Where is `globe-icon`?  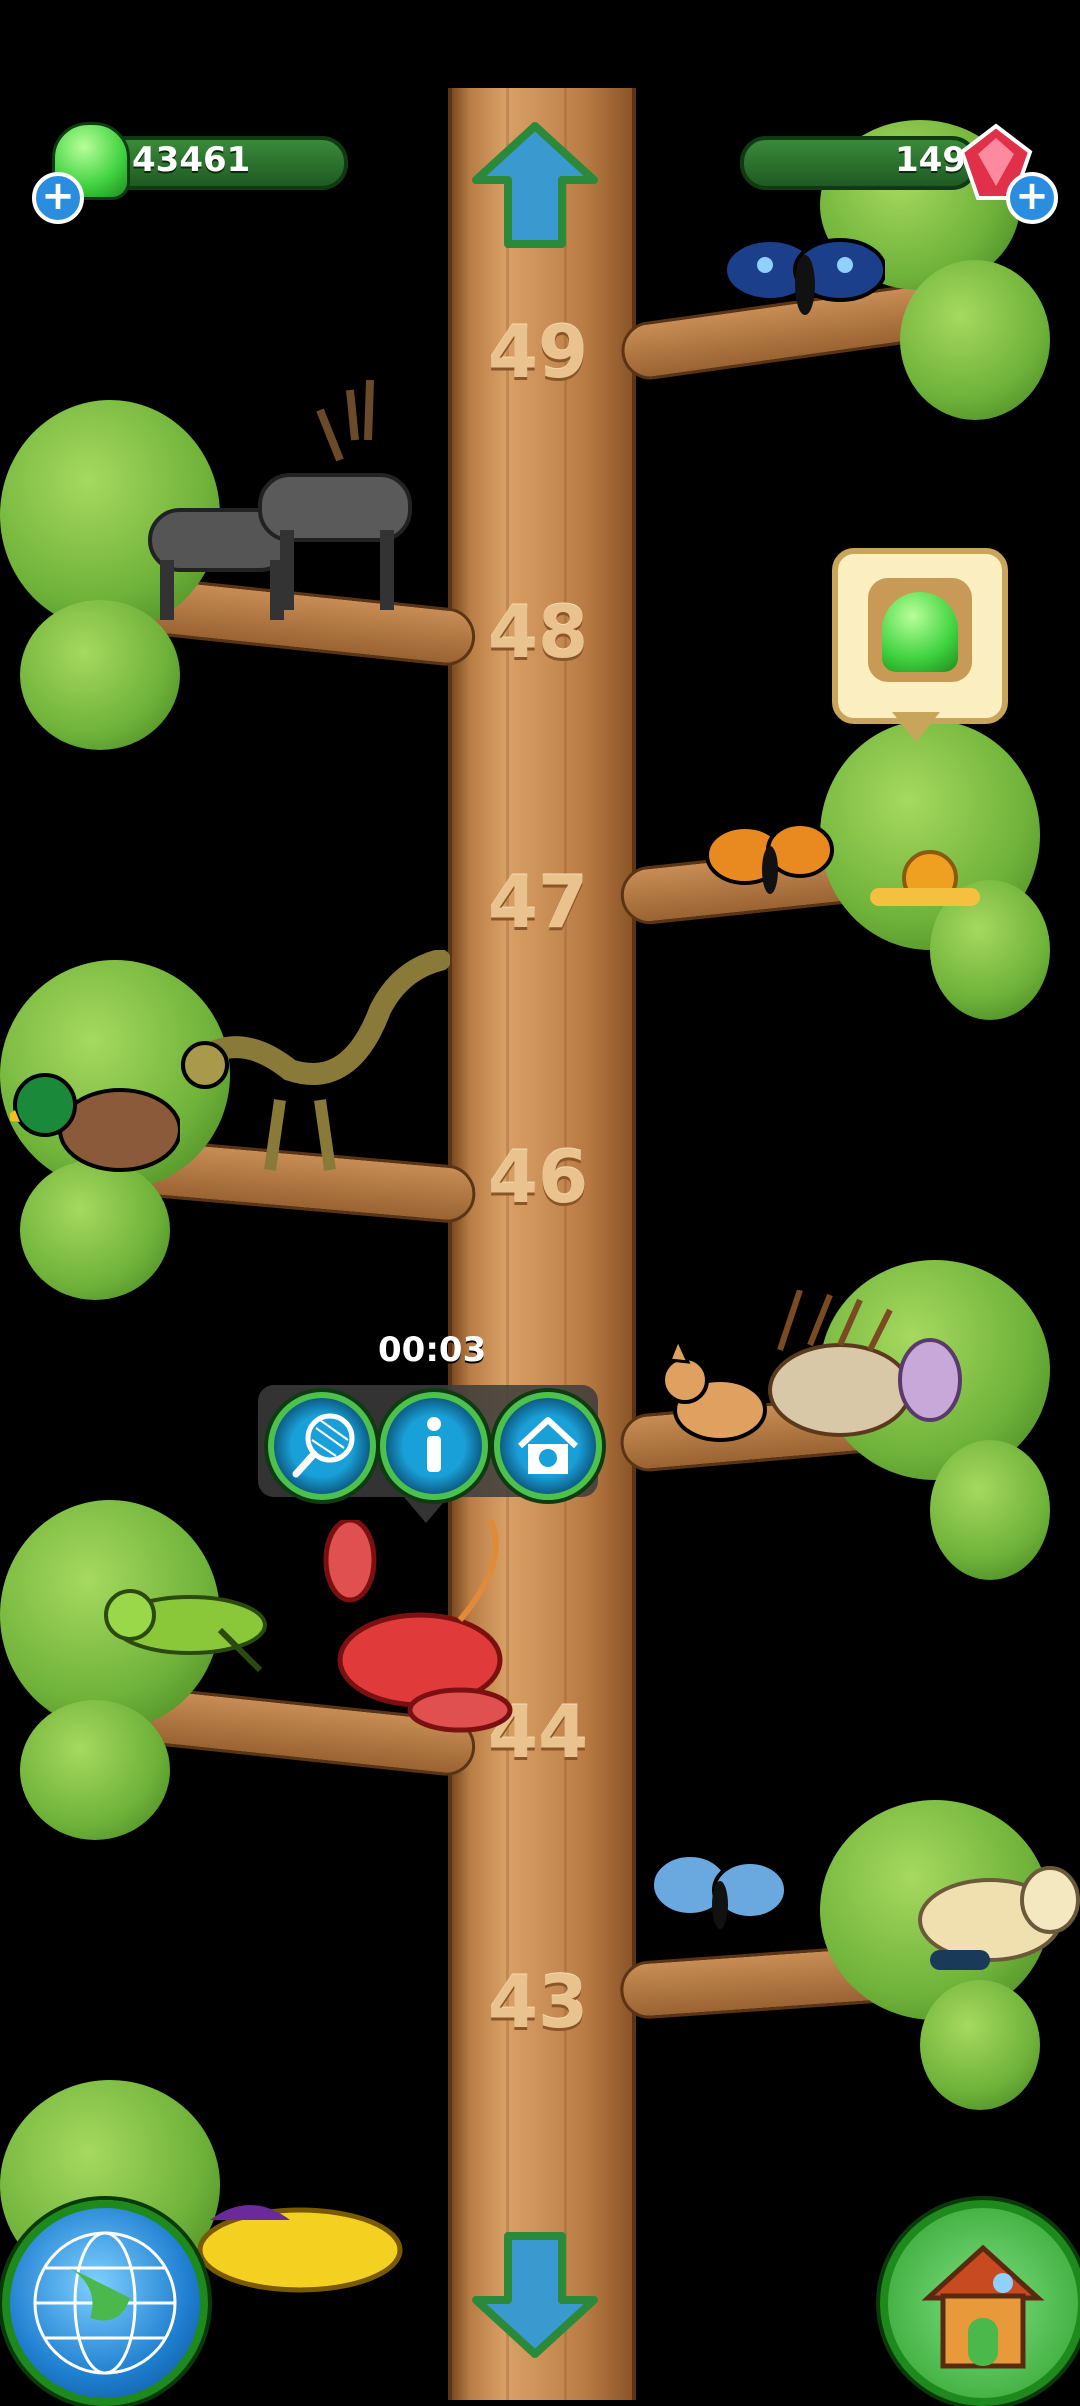 globe-icon is located at coordinates (105, 2303).